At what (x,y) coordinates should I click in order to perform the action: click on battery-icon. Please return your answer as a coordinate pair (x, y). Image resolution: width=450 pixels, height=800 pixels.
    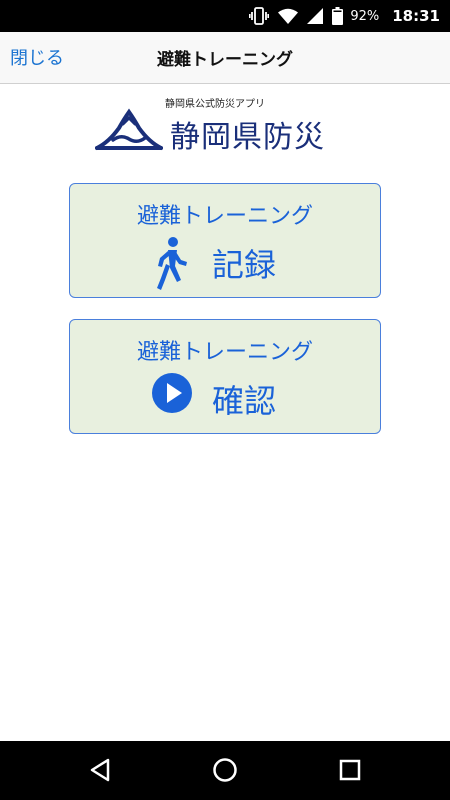
    Looking at the image, I should click on (338, 16).